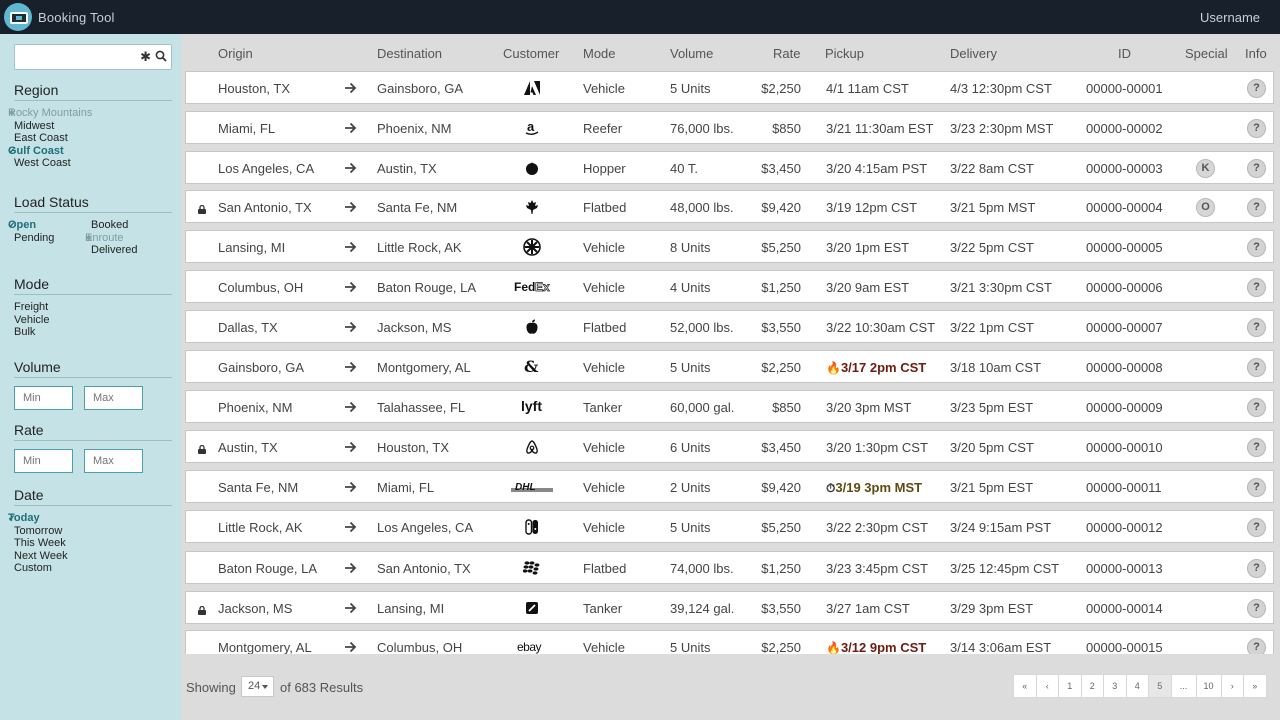 This screenshot has width=1280, height=720. I want to click on col-pickup: Pickup, so click(844, 53).